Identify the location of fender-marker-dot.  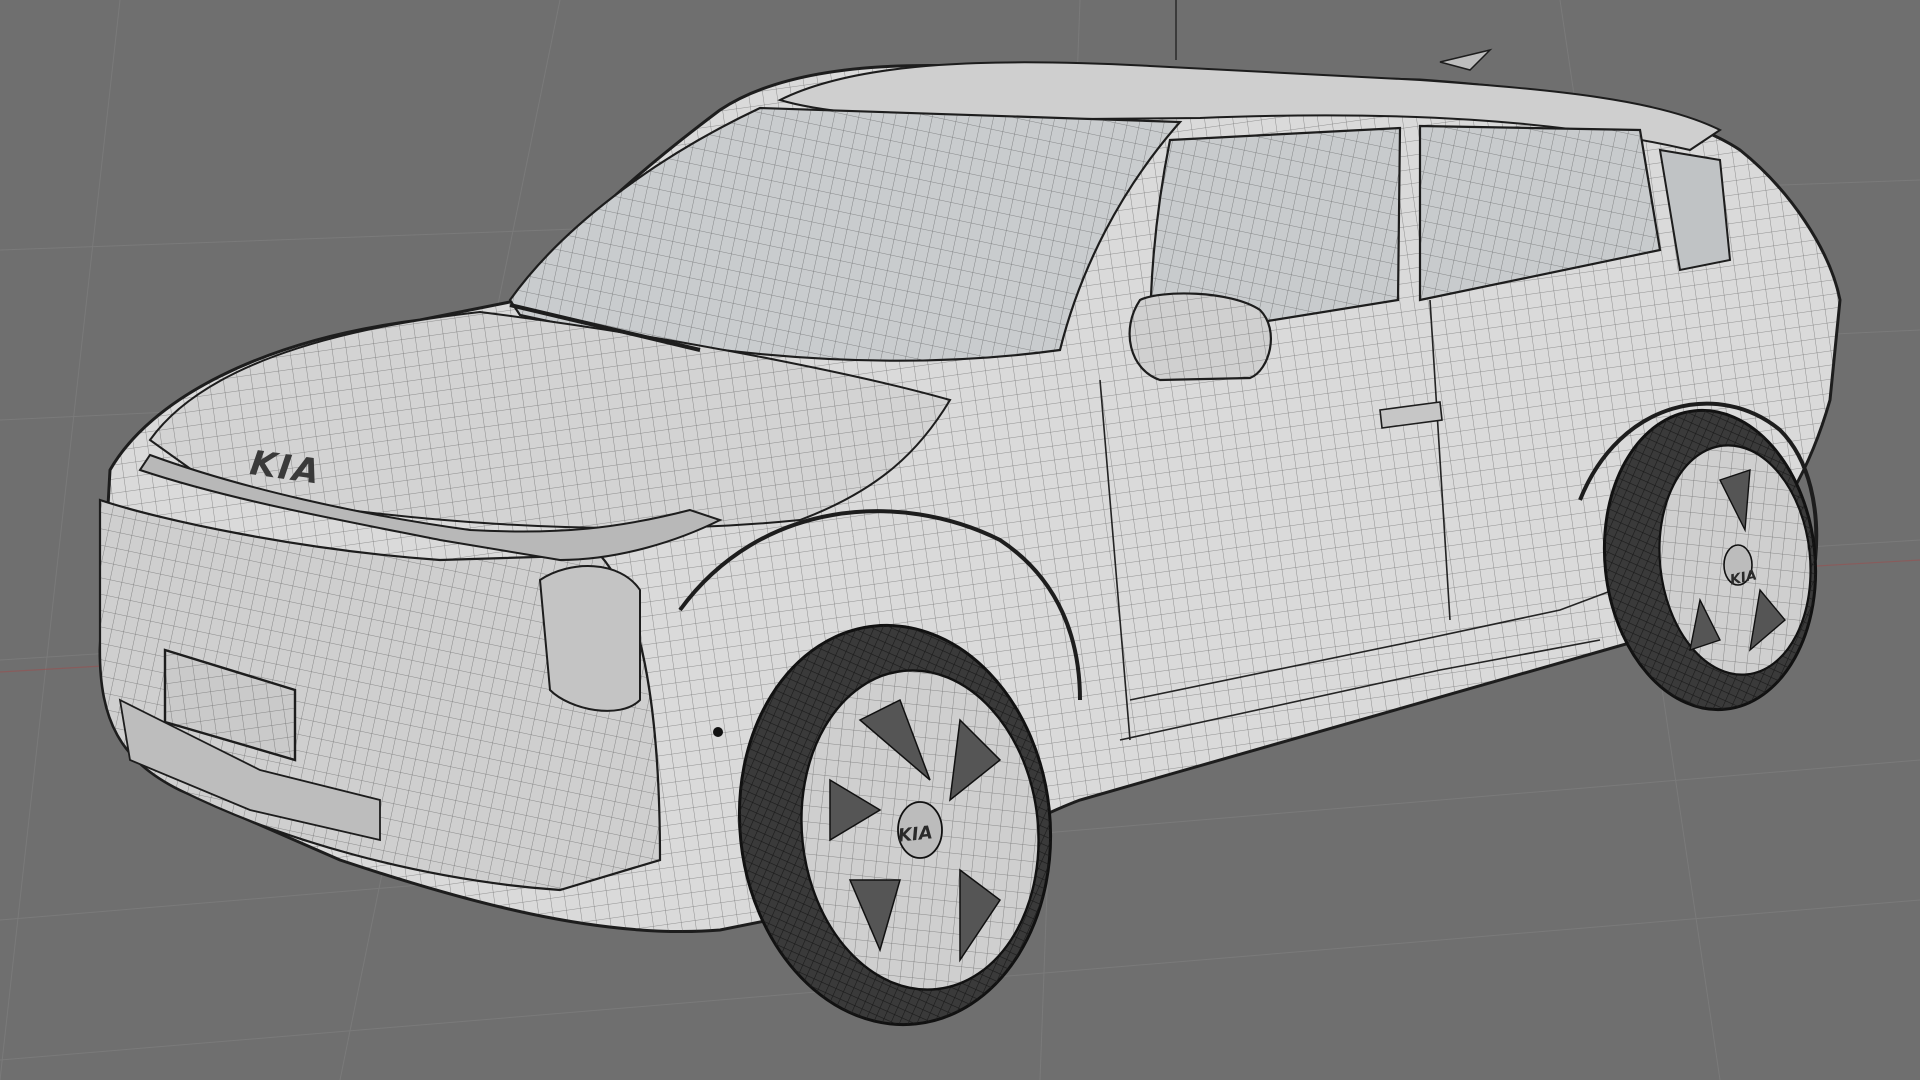
(718, 732).